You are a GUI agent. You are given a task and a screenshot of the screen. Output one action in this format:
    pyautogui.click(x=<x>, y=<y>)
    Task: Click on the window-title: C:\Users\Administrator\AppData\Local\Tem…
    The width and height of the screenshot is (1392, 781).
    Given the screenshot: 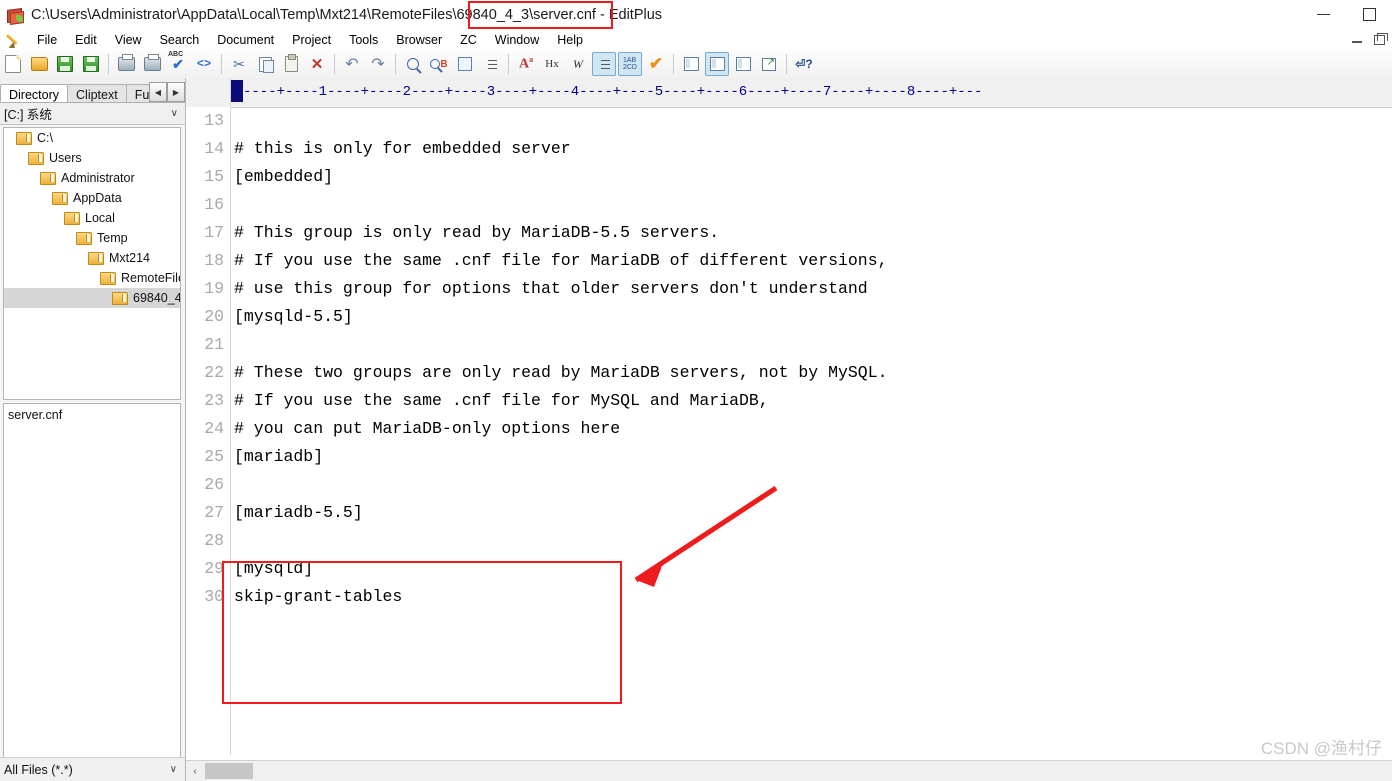 What is the action you would take?
    pyautogui.click(x=347, y=14)
    